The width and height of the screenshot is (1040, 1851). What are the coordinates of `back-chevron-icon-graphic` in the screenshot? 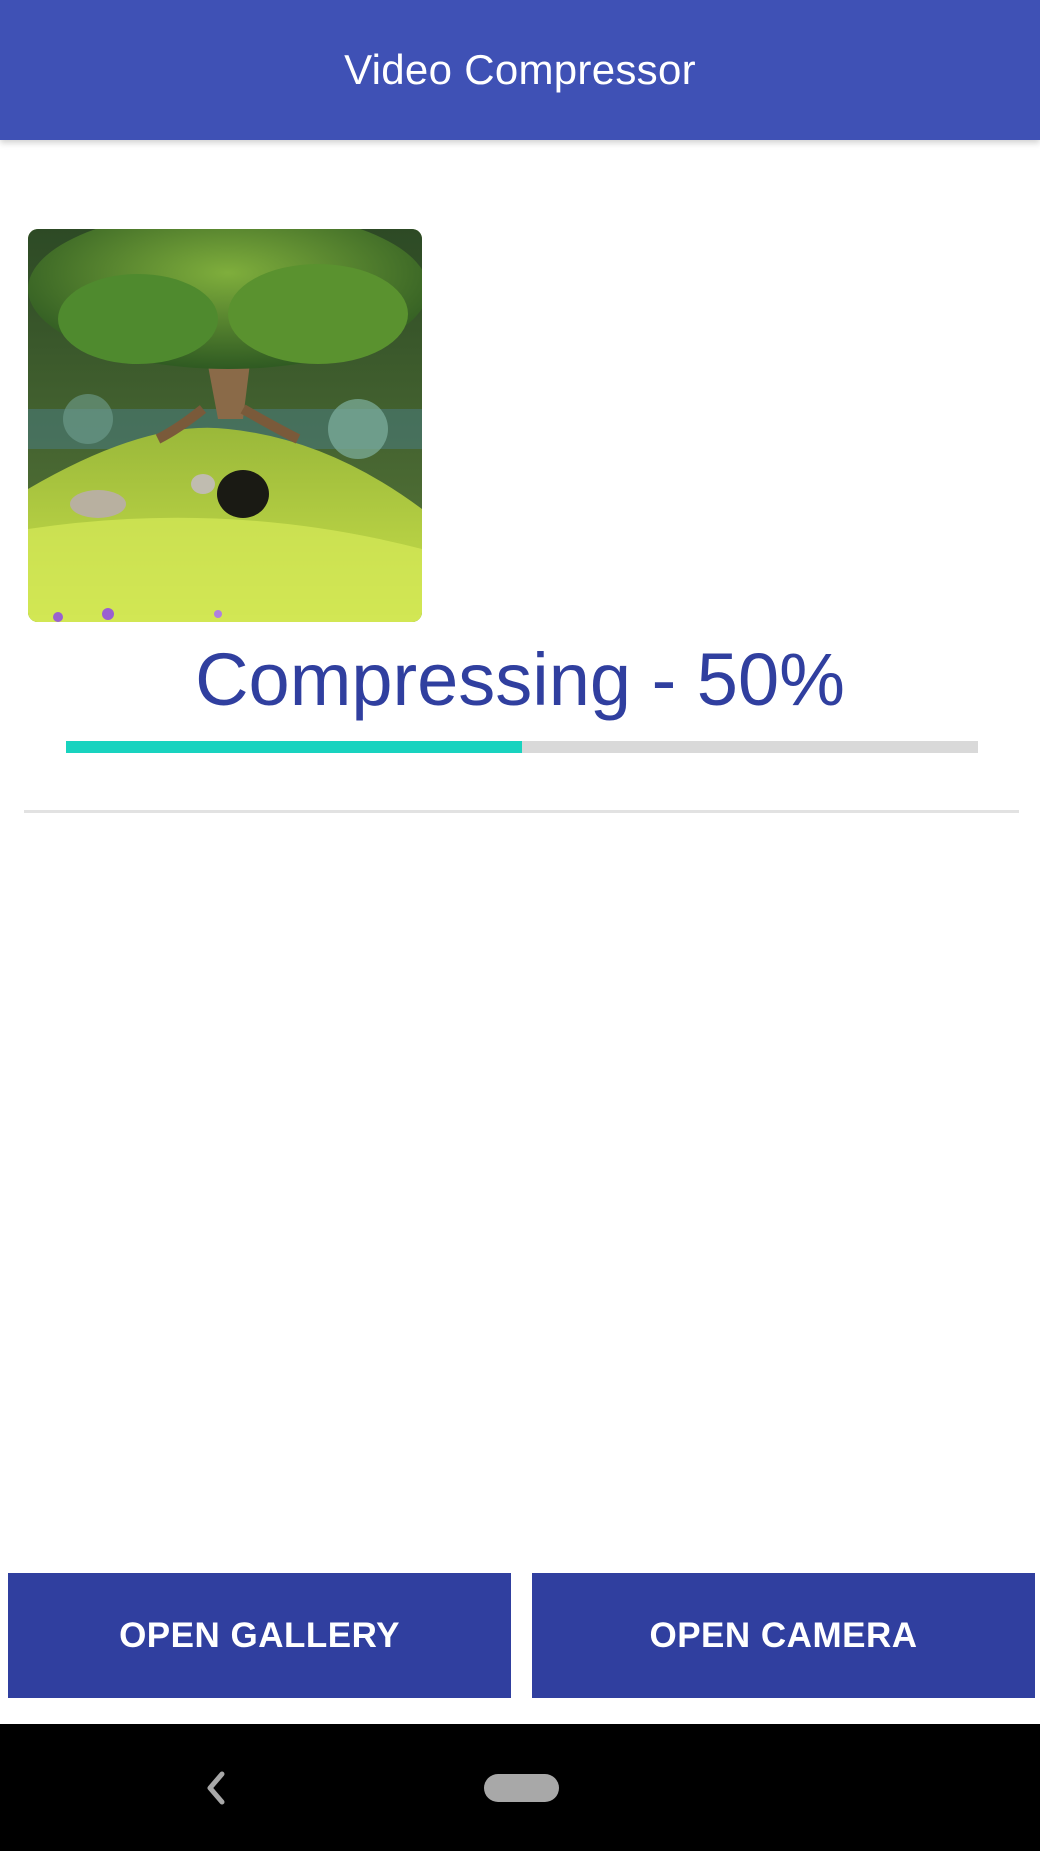 It's located at (216, 1788).